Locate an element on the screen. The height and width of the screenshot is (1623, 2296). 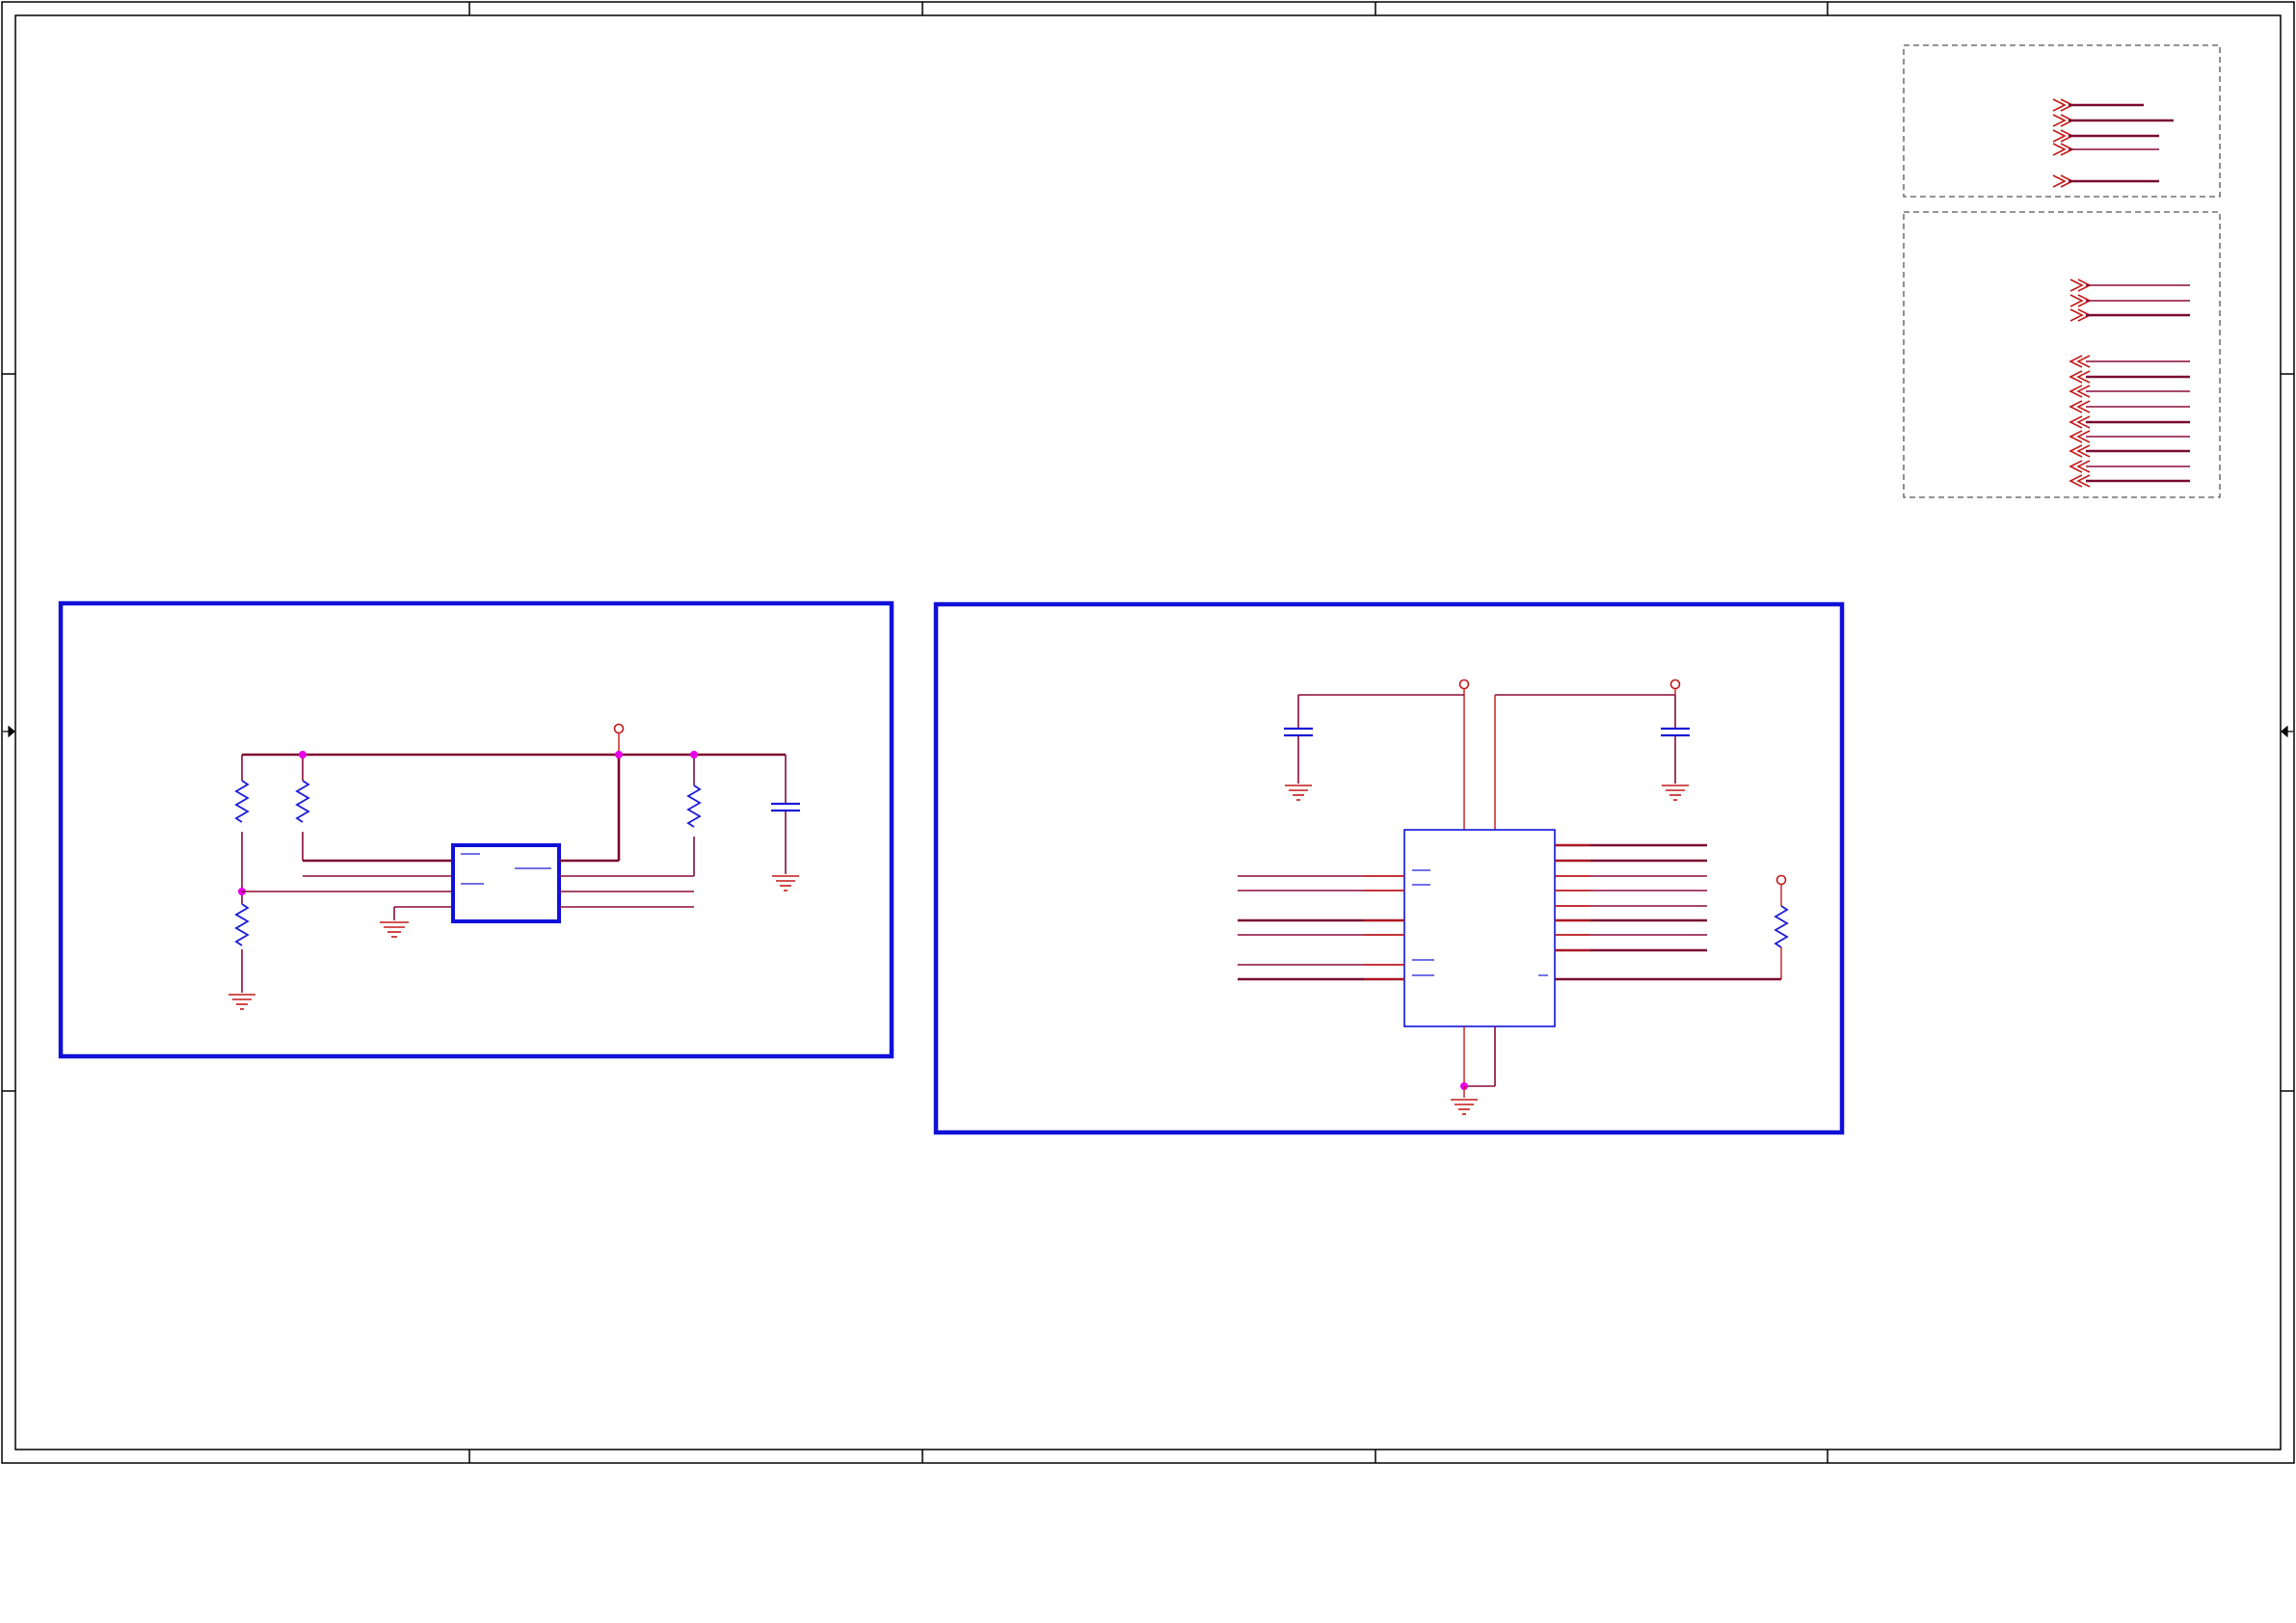
resistor-r2 is located at coordinates (242, 942).